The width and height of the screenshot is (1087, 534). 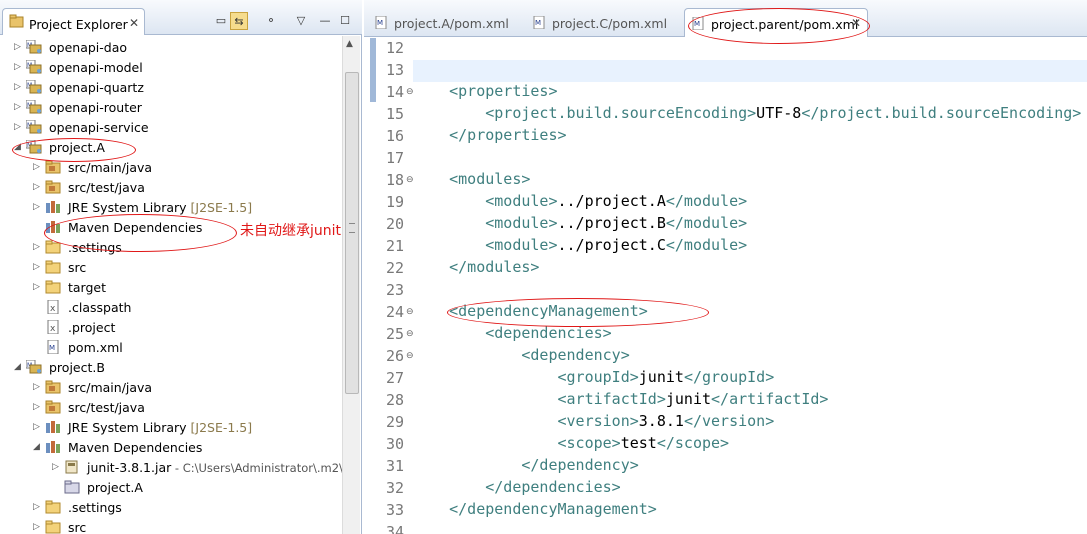 What do you see at coordinates (345, 21) in the screenshot?
I see `maximize-view-button: ☐` at bounding box center [345, 21].